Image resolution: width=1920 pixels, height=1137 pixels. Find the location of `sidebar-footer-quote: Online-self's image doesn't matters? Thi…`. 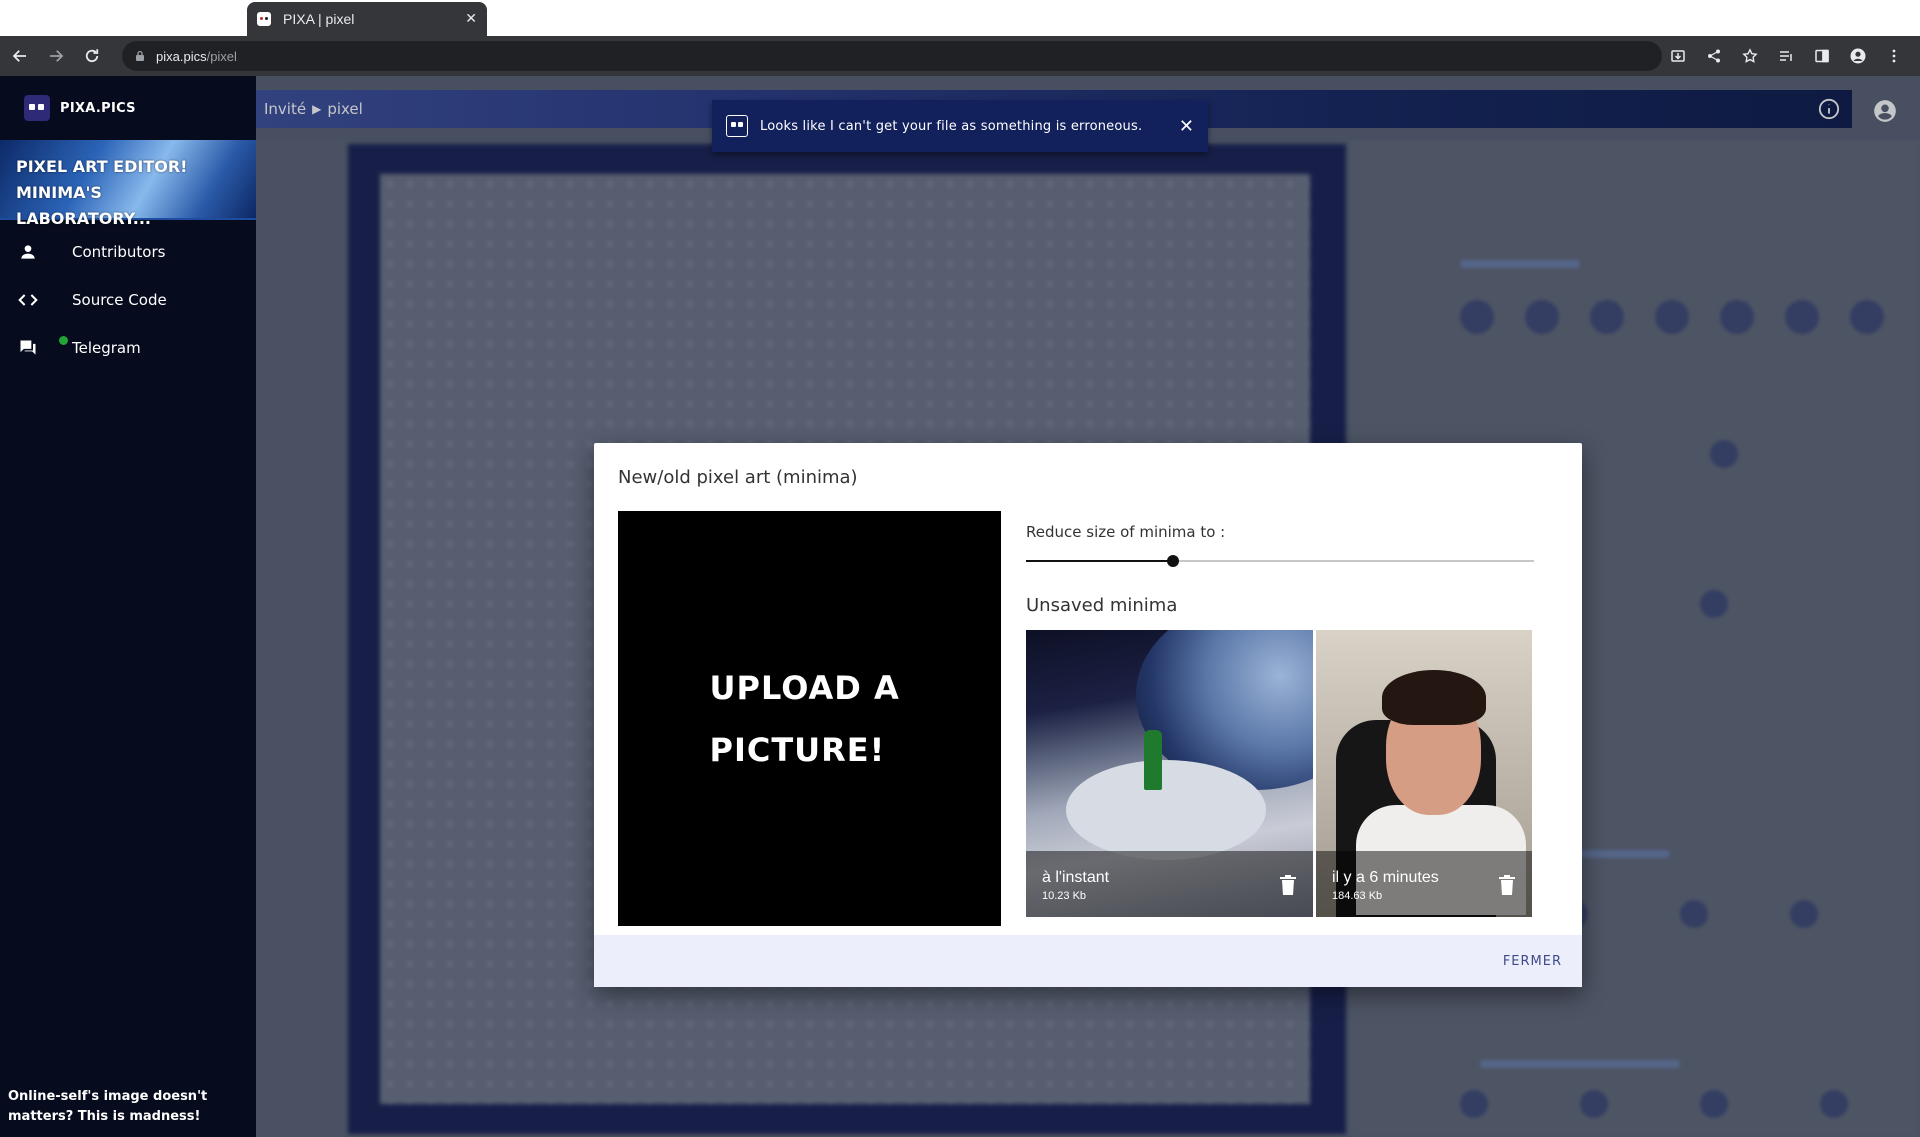

sidebar-footer-quote: Online-self's image doesn't matters? Thi… is located at coordinates (108, 1106).